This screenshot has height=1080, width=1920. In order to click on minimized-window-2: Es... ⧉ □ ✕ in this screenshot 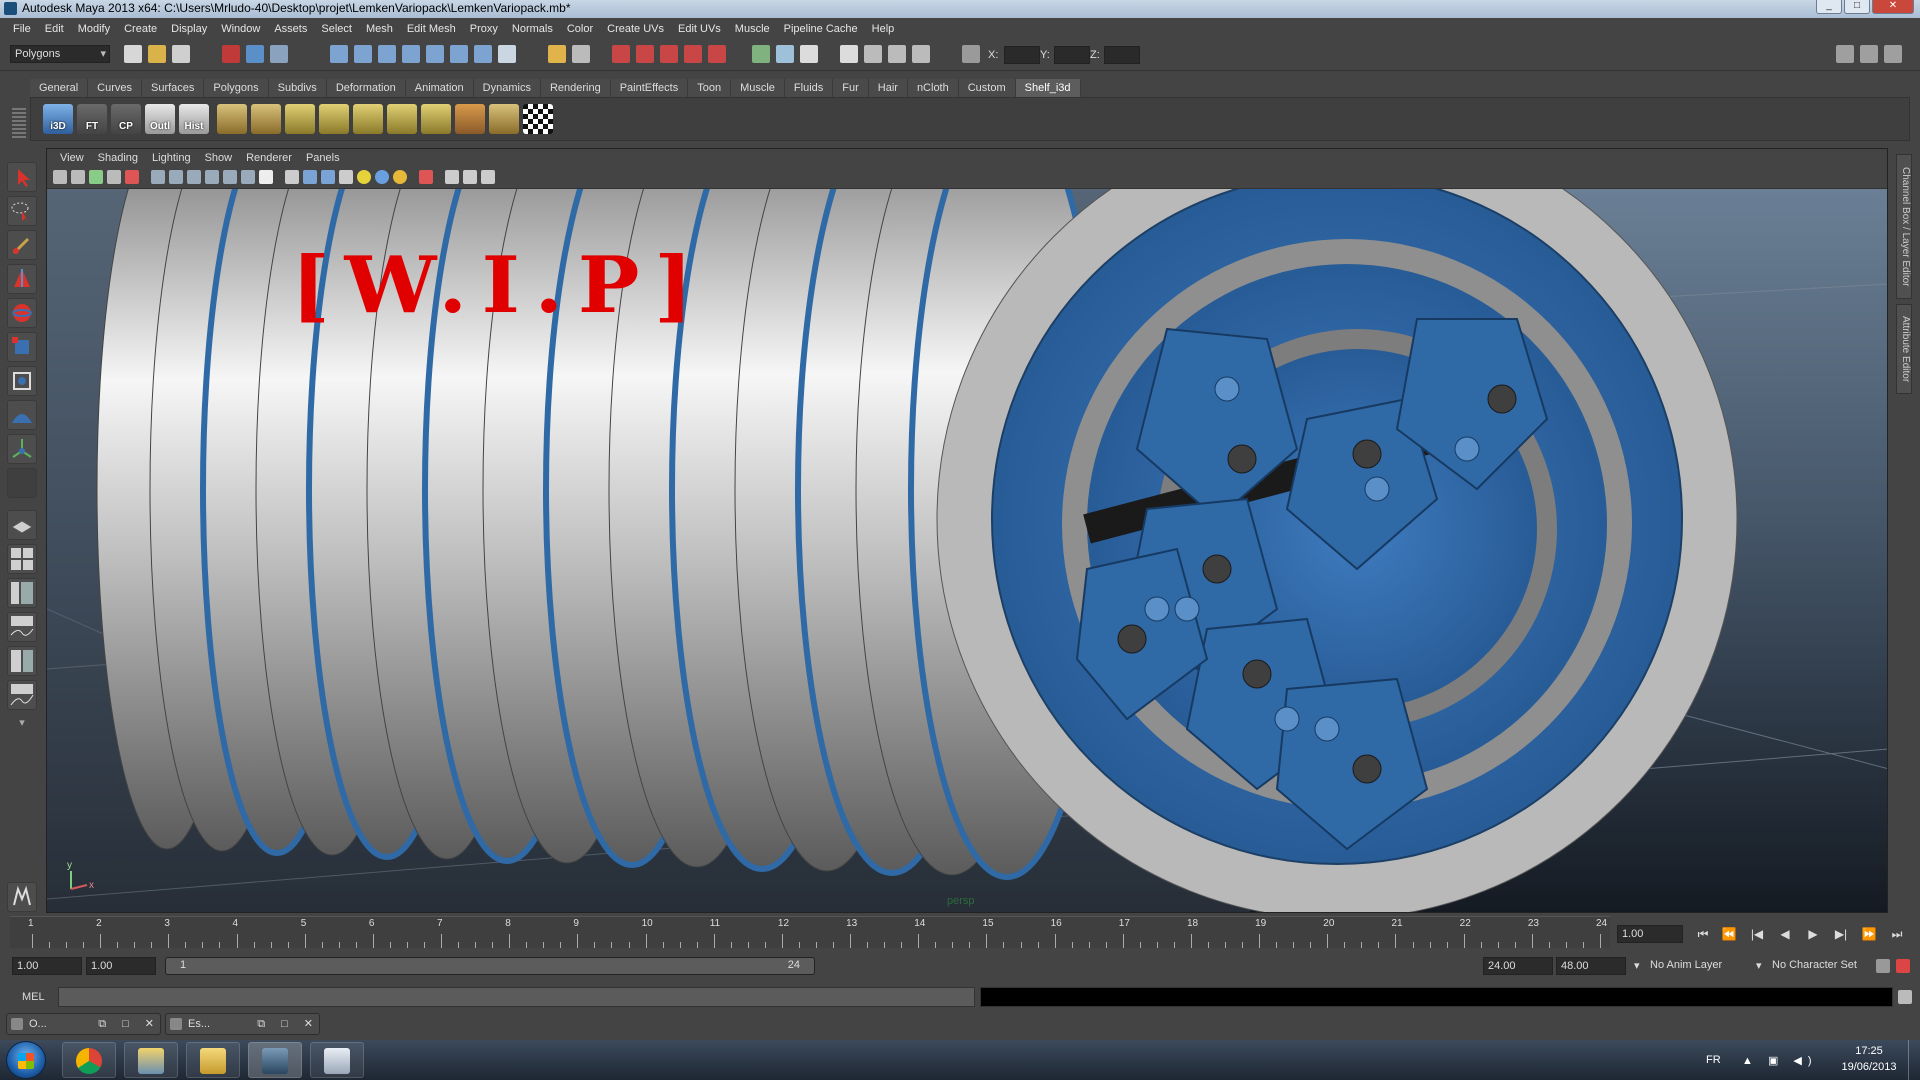, I will do `click(242, 1024)`.